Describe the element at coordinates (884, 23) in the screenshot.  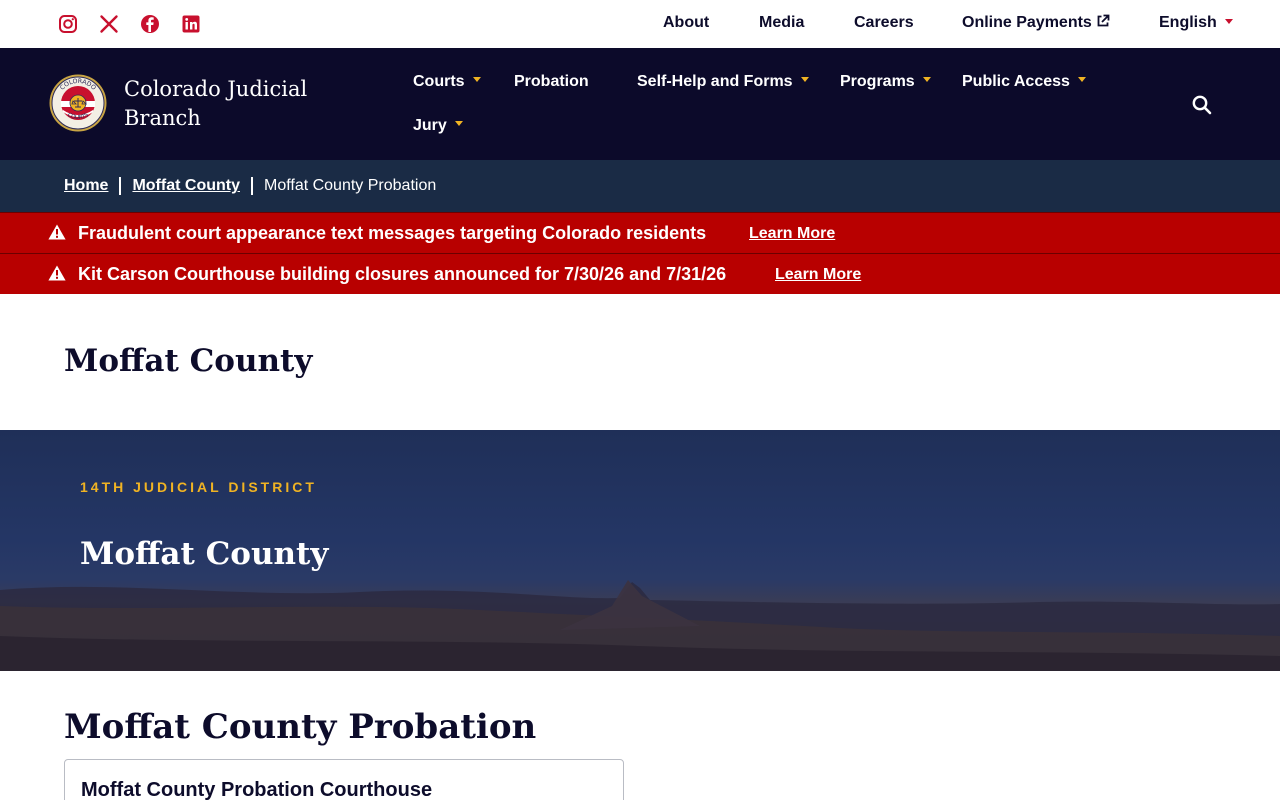
I see `careers-link: Careers` at that location.